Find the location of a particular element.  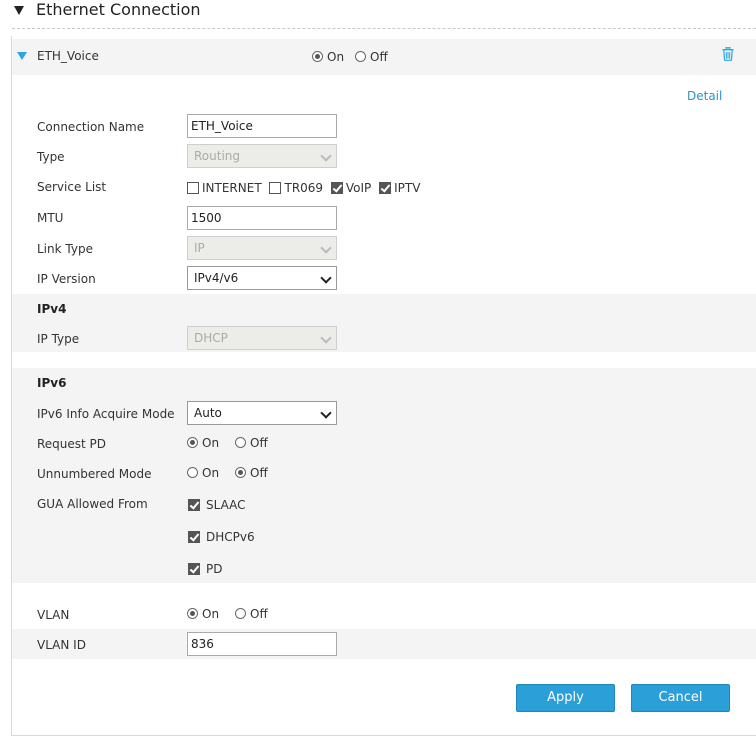

unnumbered-mode-on: On is located at coordinates (203, 472).